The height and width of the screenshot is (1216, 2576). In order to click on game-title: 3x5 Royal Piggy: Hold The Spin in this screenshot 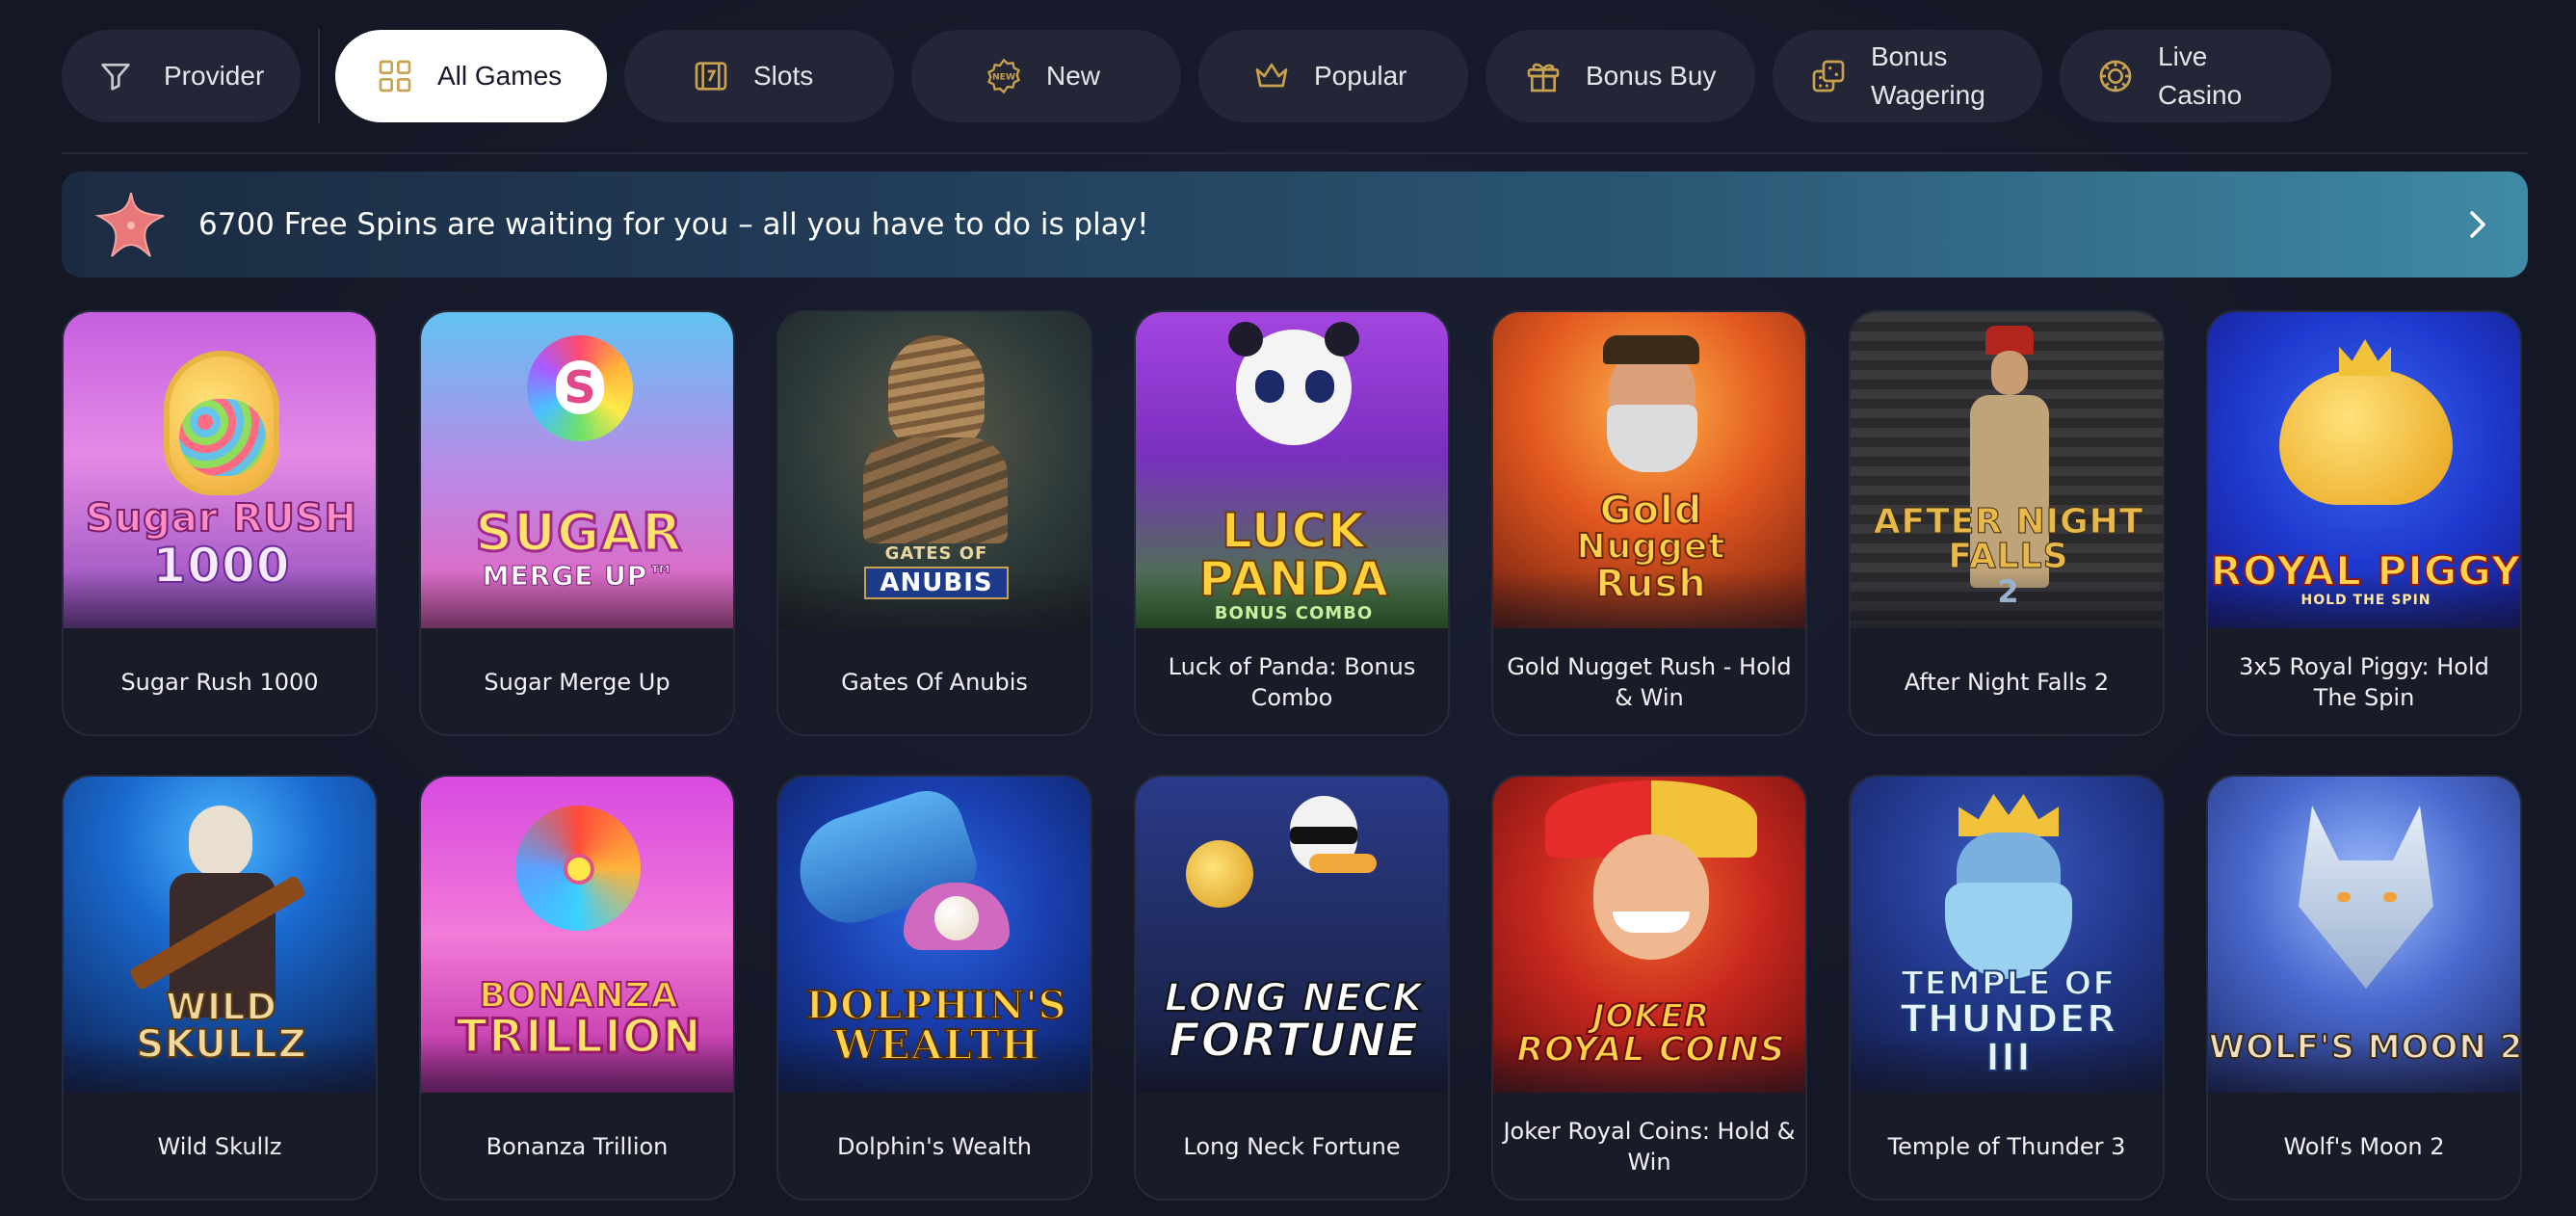, I will do `click(2364, 682)`.